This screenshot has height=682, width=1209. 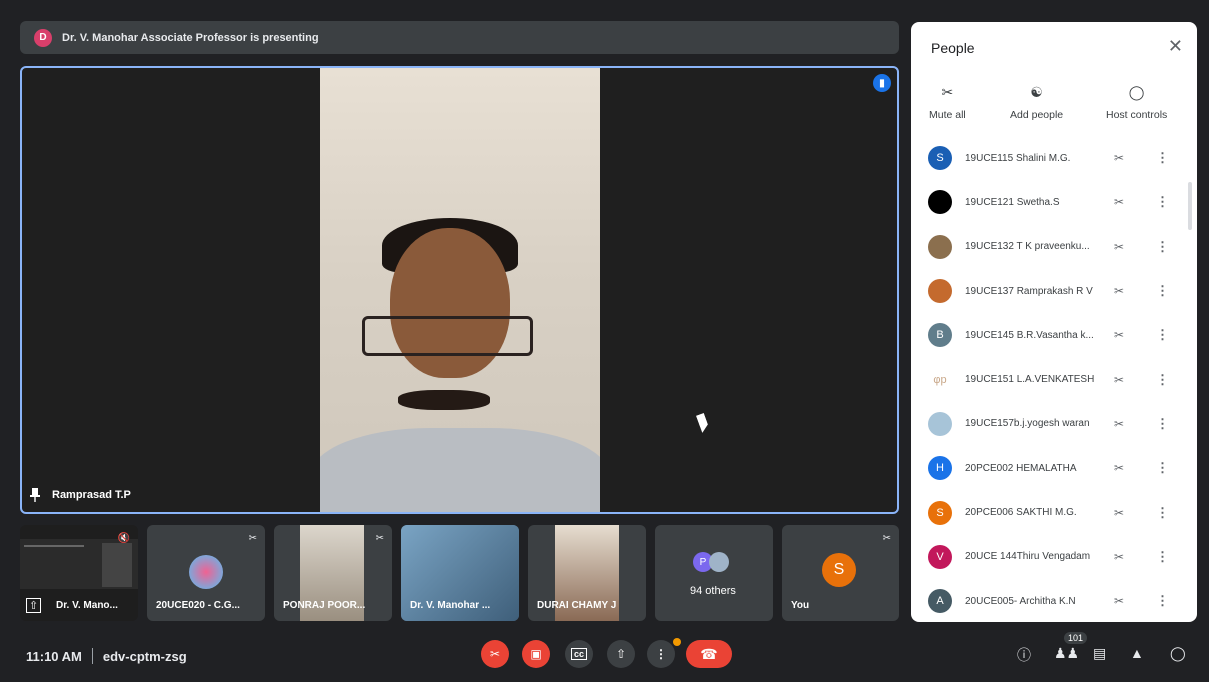 I want to click on notification-dot, so click(x=677, y=642).